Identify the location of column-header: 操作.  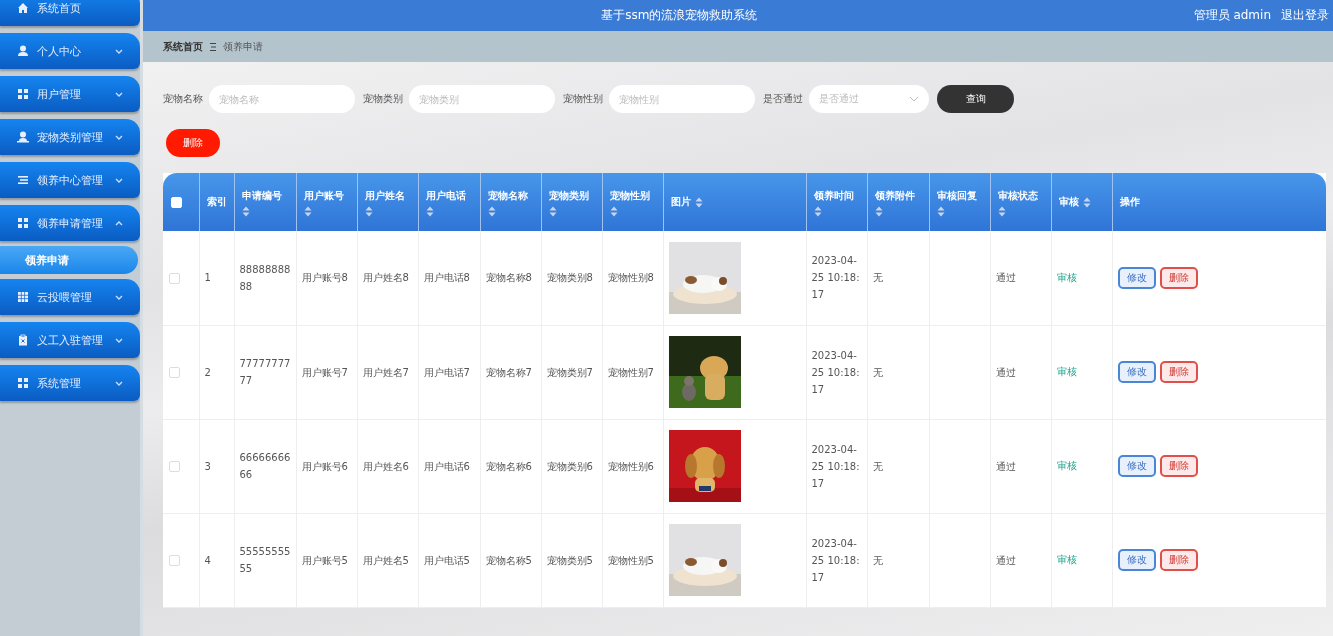
(1219, 202).